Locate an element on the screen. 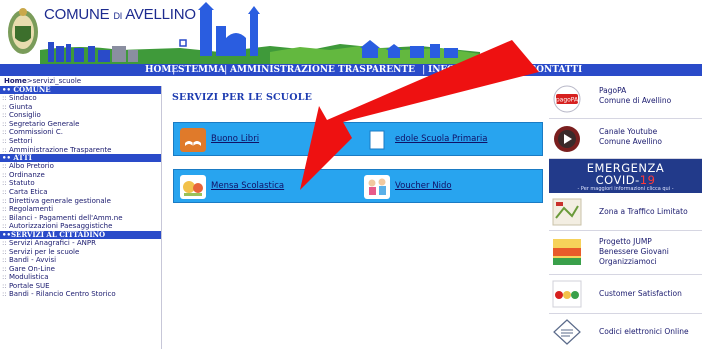 The image size is (702, 349). avellino-crest-logo is located at coordinates (23, 32).